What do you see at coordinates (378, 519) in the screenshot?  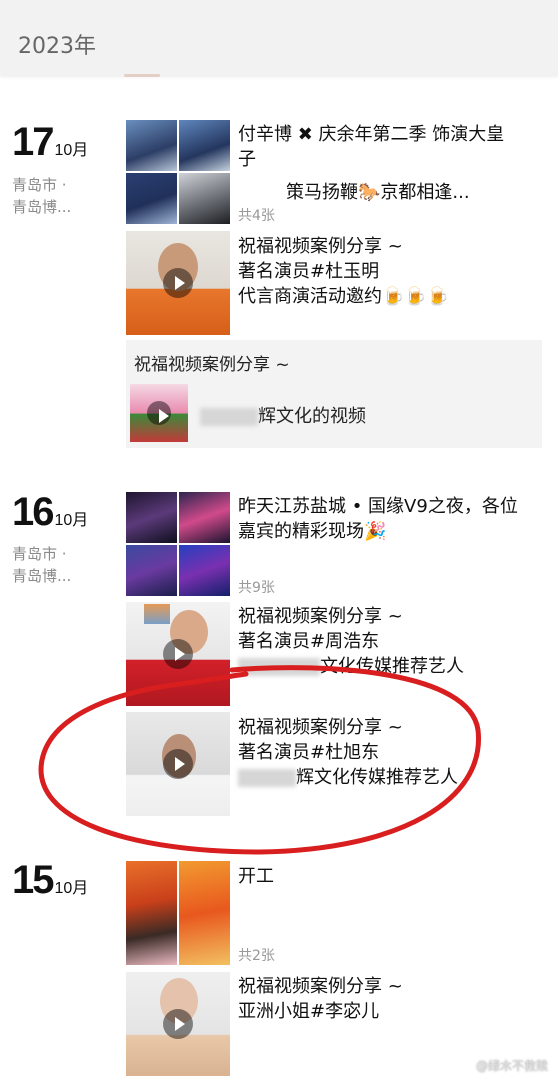 I see `post-text: 昨天江苏盐城 • 国缘V9之夜，各位 嘉宾的精彩现场🎉` at bounding box center [378, 519].